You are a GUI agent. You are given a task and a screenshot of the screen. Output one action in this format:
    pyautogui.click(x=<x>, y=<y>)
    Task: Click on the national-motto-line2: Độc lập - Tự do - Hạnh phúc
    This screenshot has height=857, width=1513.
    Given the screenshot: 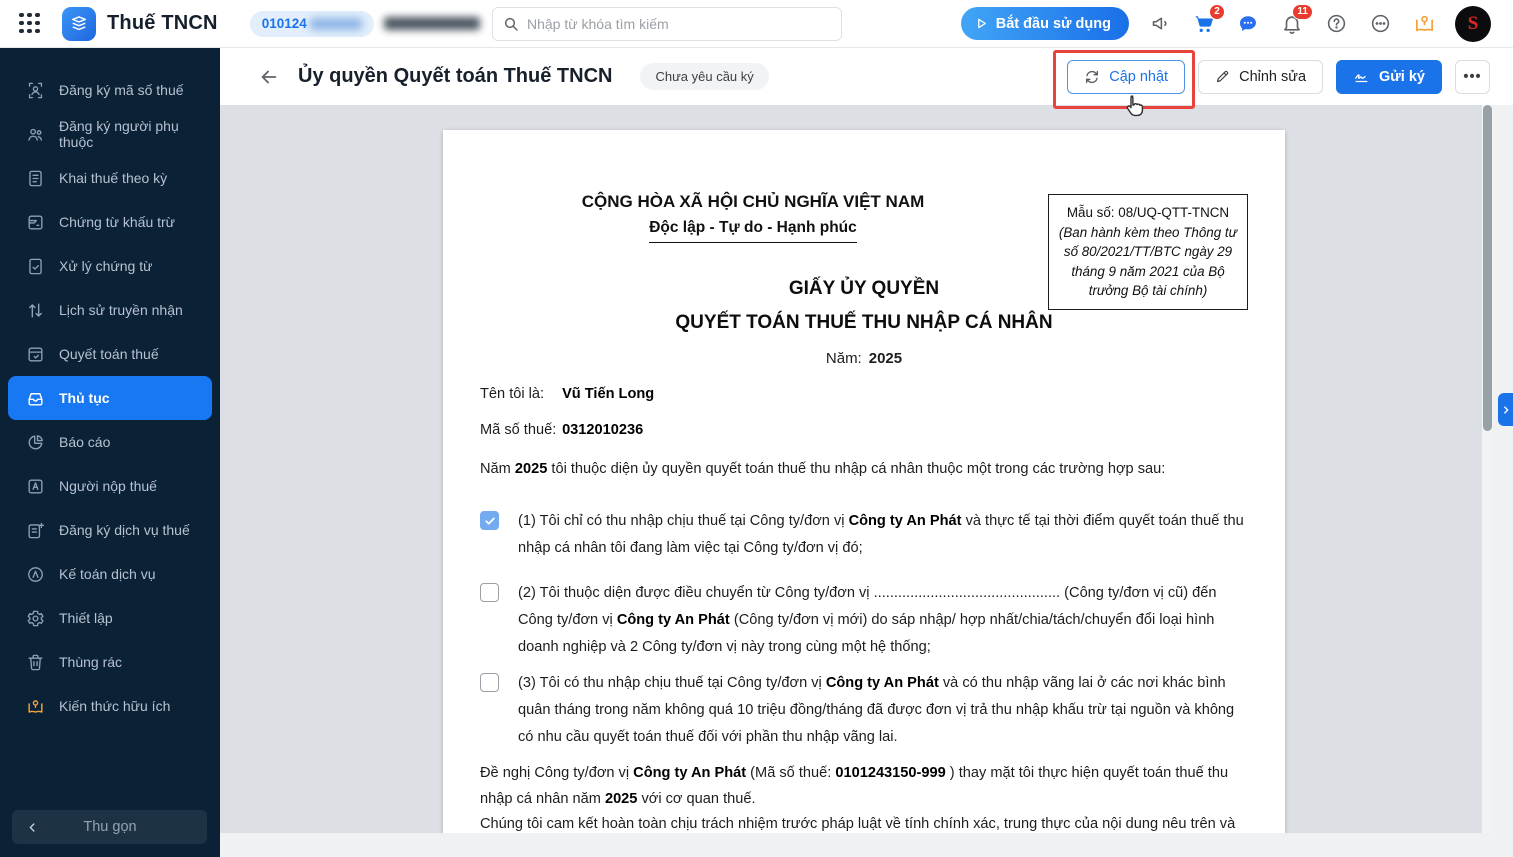 What is the action you would take?
    pyautogui.click(x=753, y=231)
    